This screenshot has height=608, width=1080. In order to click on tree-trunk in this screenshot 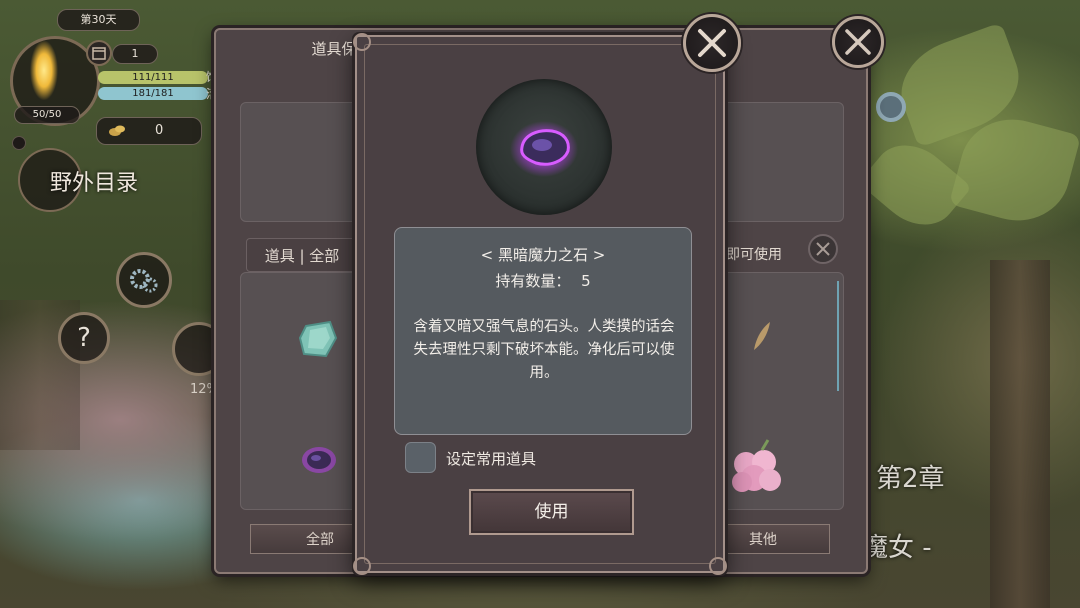, I will do `click(1020, 434)`.